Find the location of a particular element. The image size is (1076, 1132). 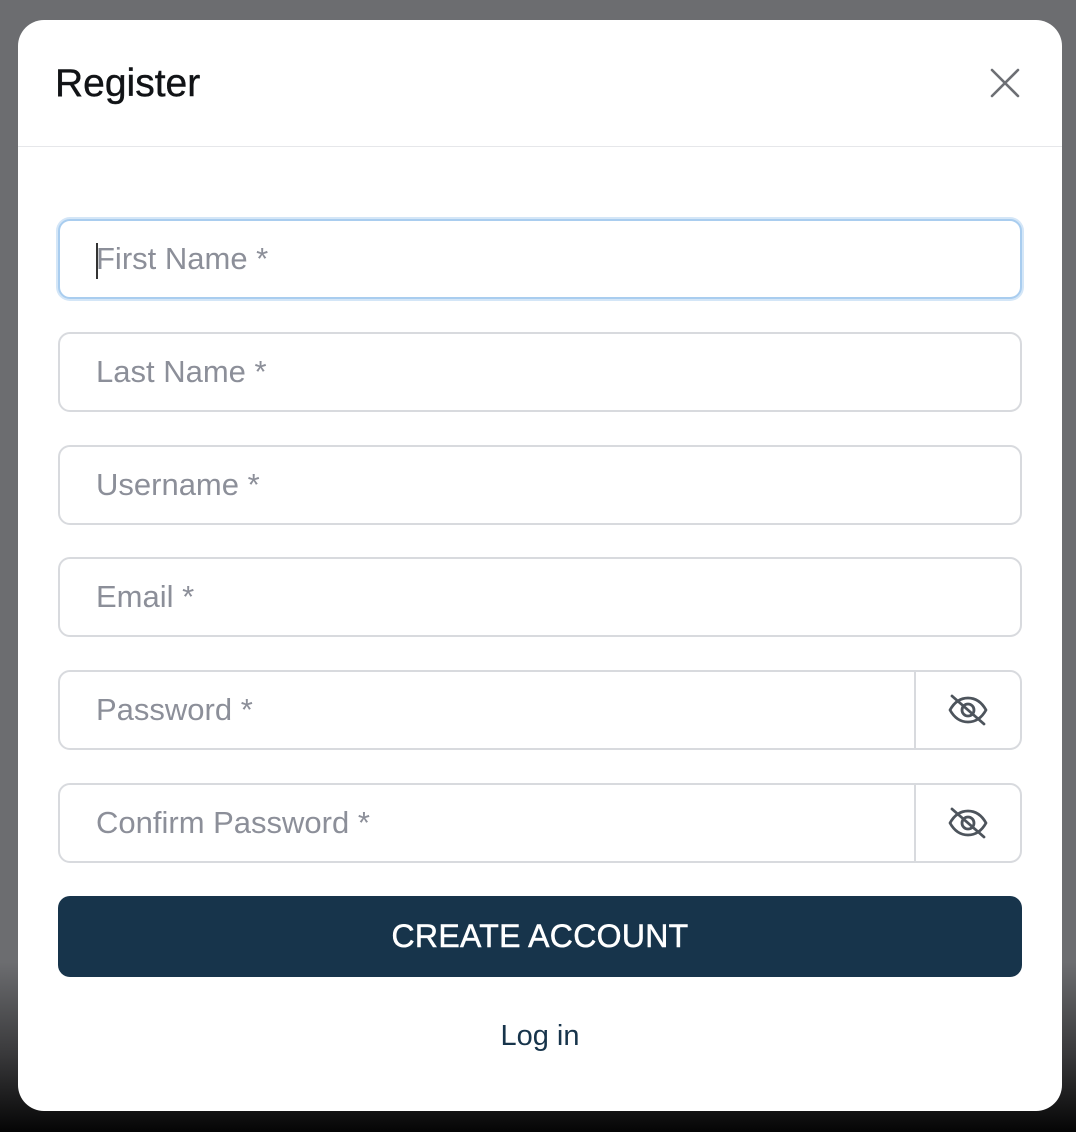

password-field is located at coordinates (540, 710).